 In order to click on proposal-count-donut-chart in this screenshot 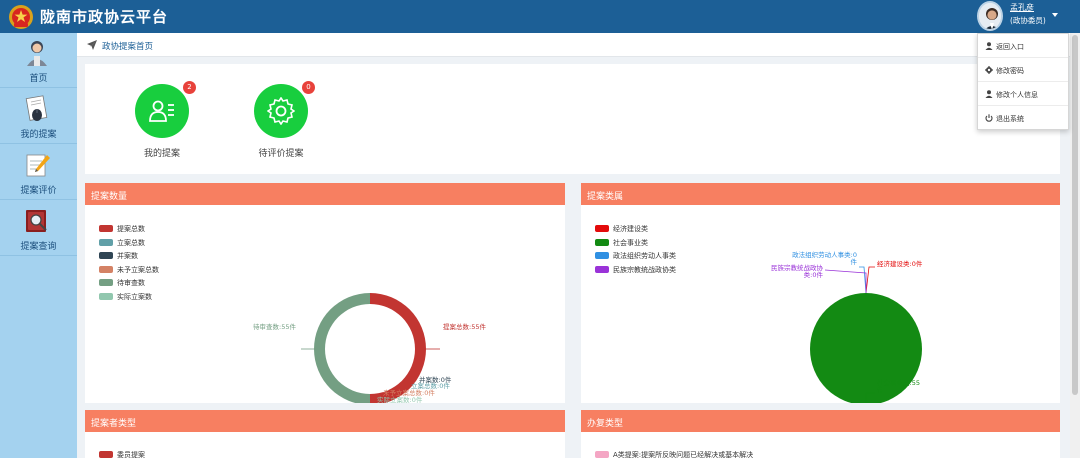, I will do `click(370, 348)`.